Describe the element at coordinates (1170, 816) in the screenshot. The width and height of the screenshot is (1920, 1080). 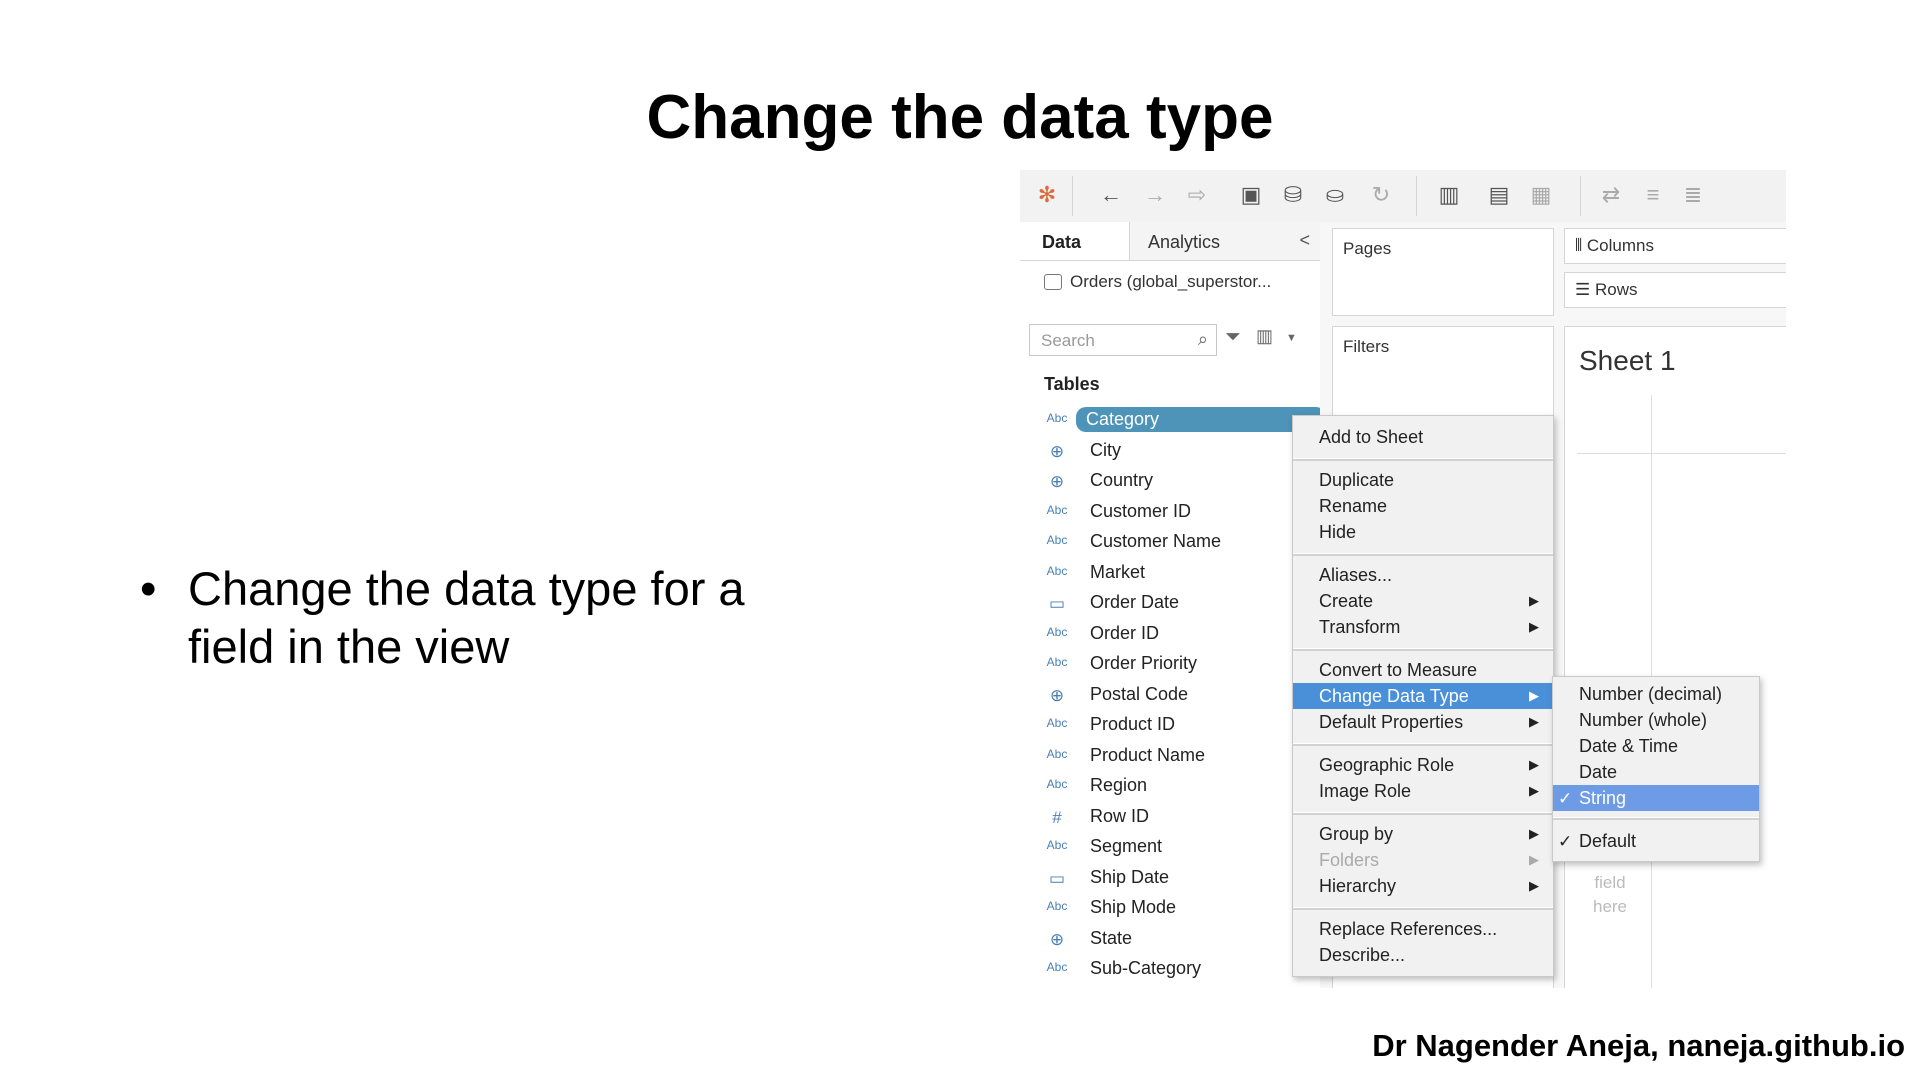
I see `field-item: # Row ID` at that location.